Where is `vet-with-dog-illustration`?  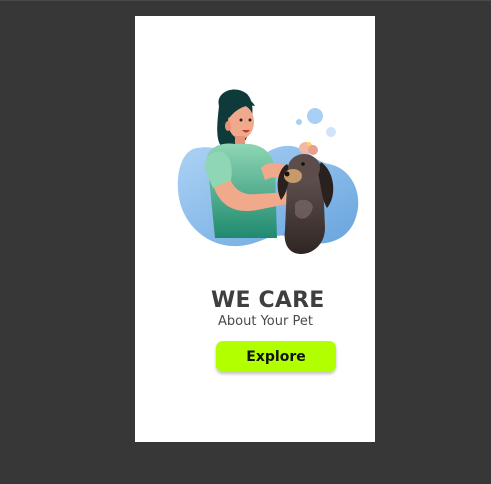
vet-with-dog-illustration is located at coordinates (267, 171).